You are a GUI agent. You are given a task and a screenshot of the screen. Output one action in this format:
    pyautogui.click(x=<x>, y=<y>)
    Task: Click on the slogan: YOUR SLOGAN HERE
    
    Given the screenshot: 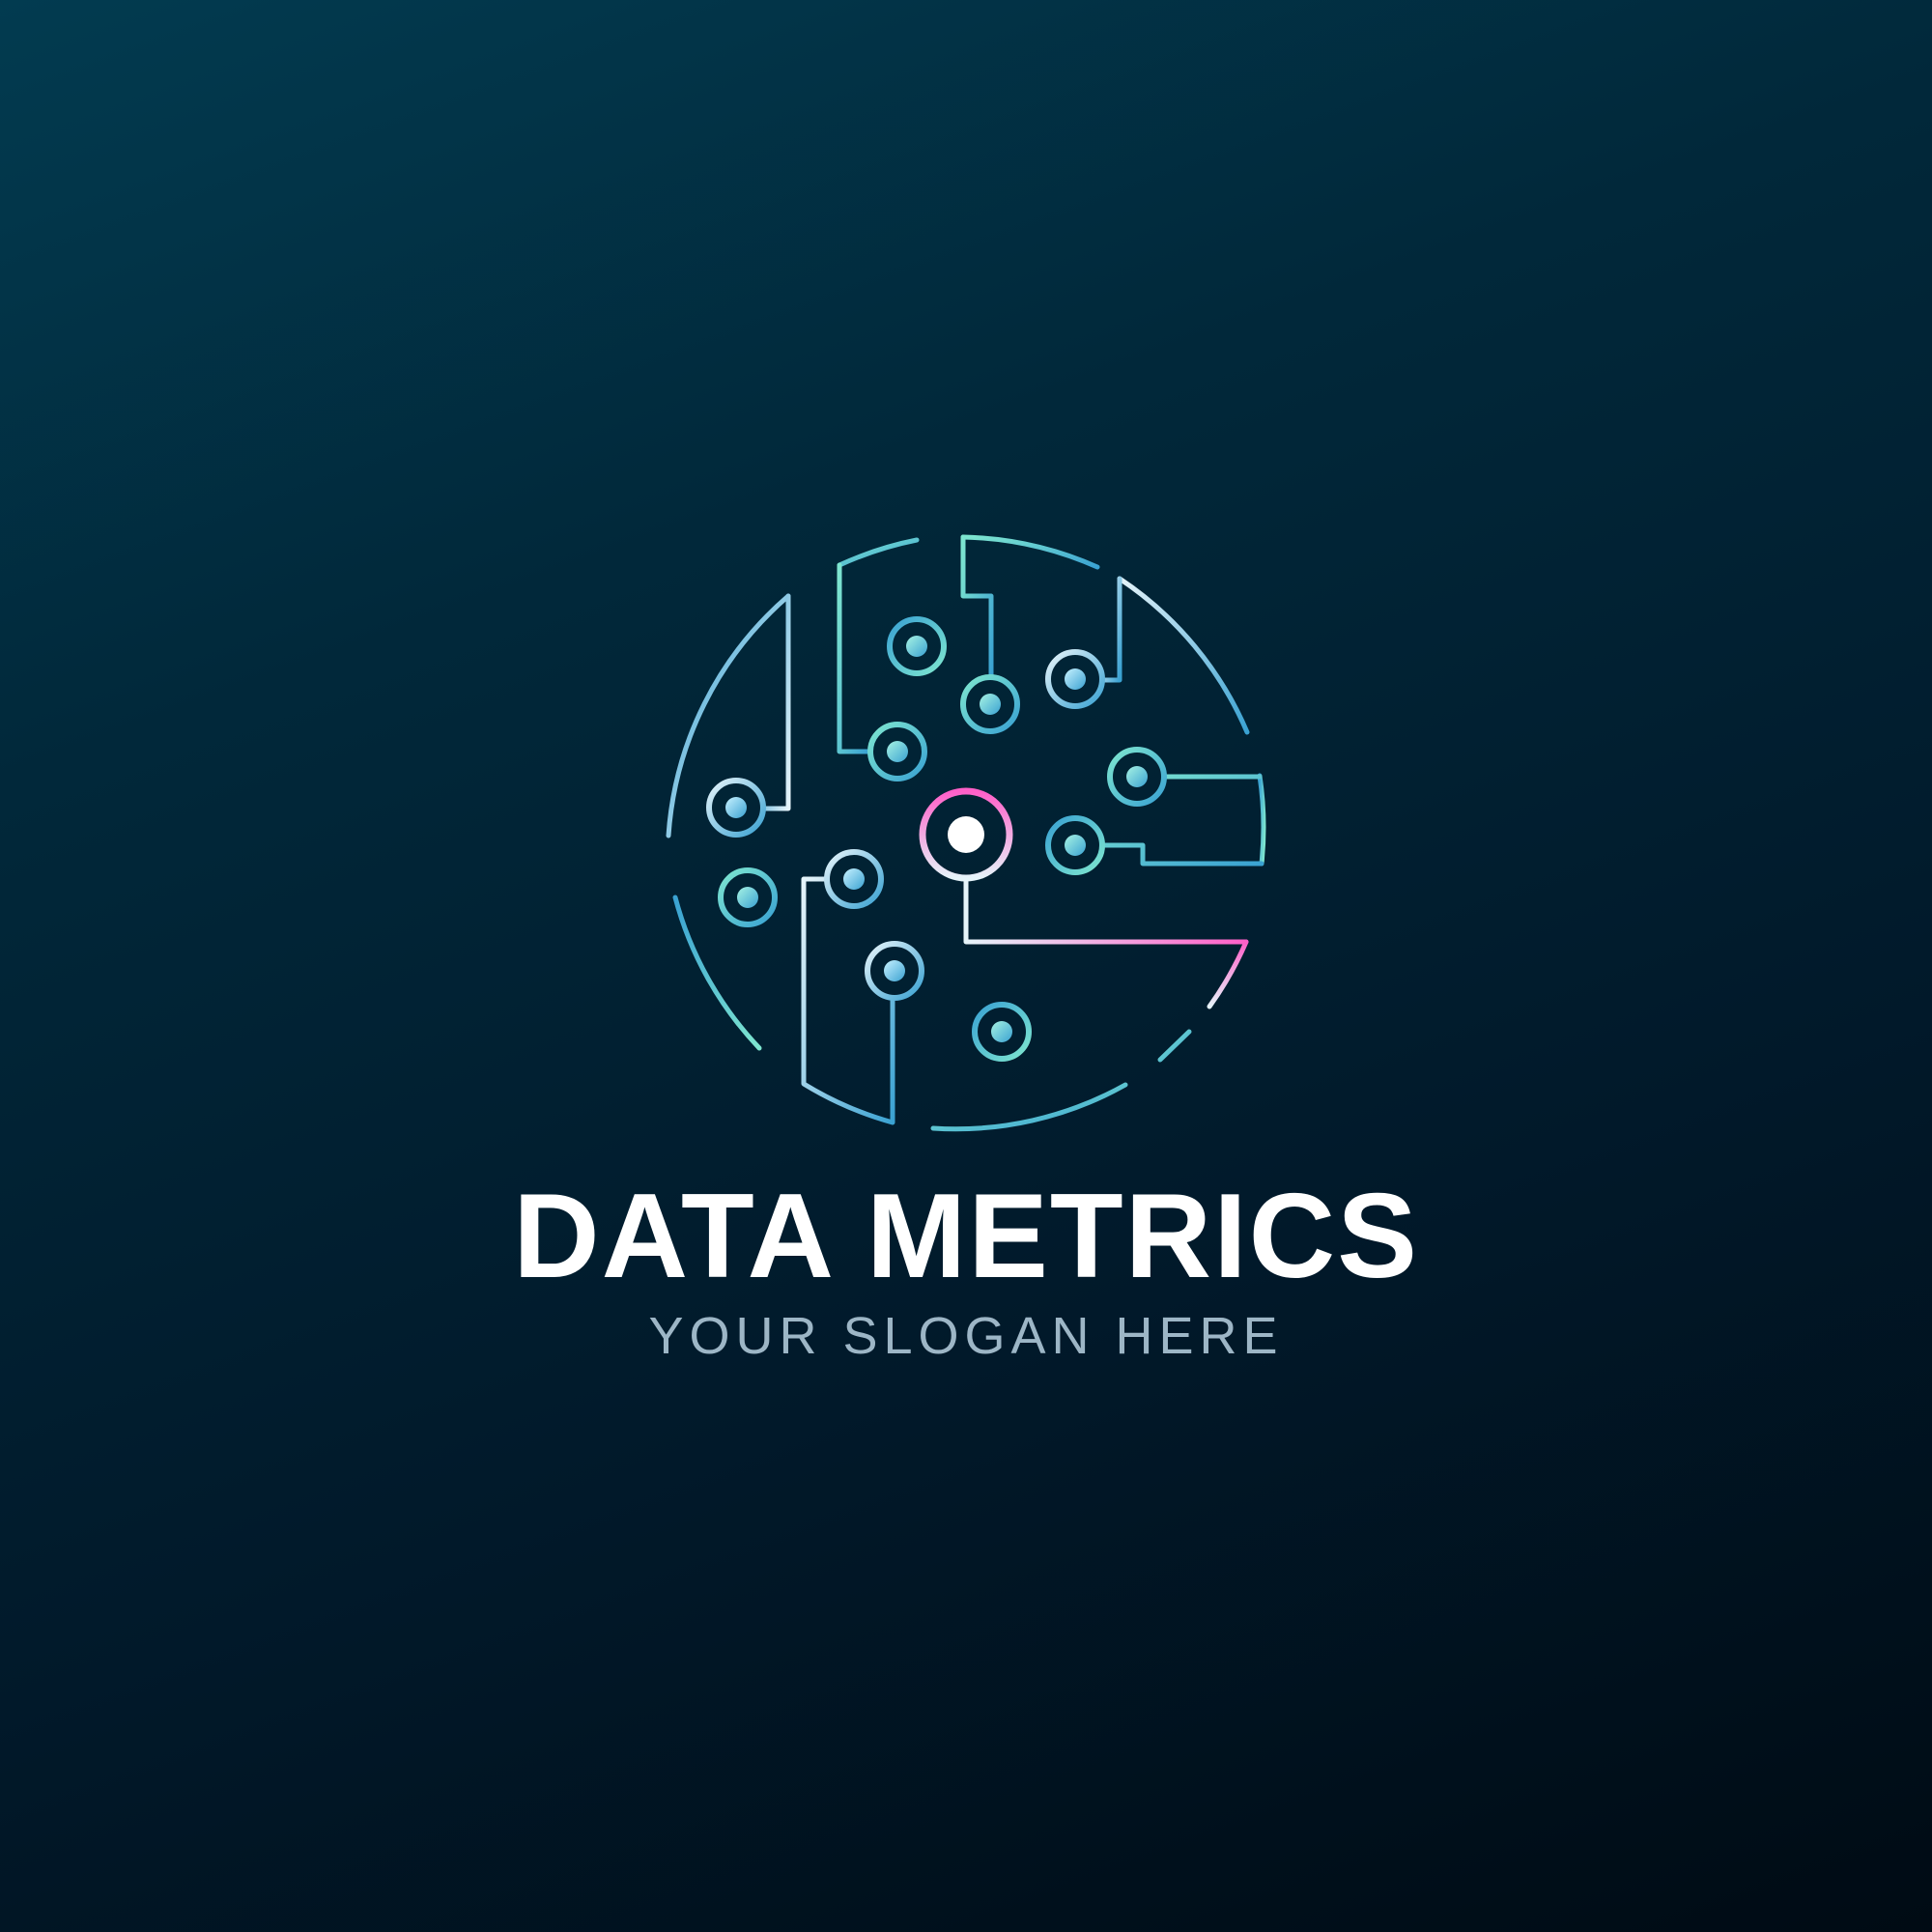 What is the action you would take?
    pyautogui.click(x=966, y=1336)
    